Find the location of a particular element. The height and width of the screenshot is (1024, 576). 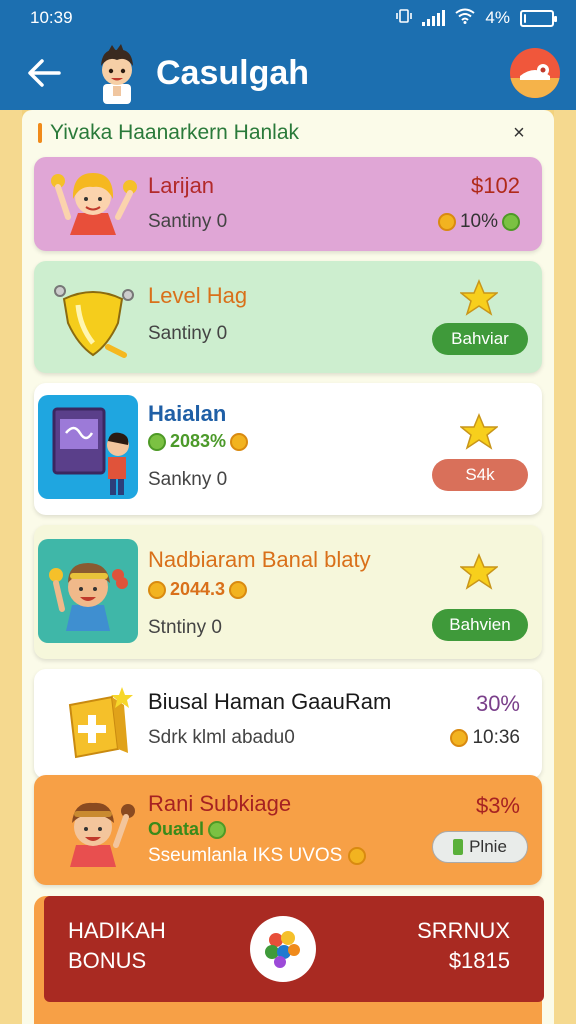

right-edge-panel is located at coordinates (565, 567).